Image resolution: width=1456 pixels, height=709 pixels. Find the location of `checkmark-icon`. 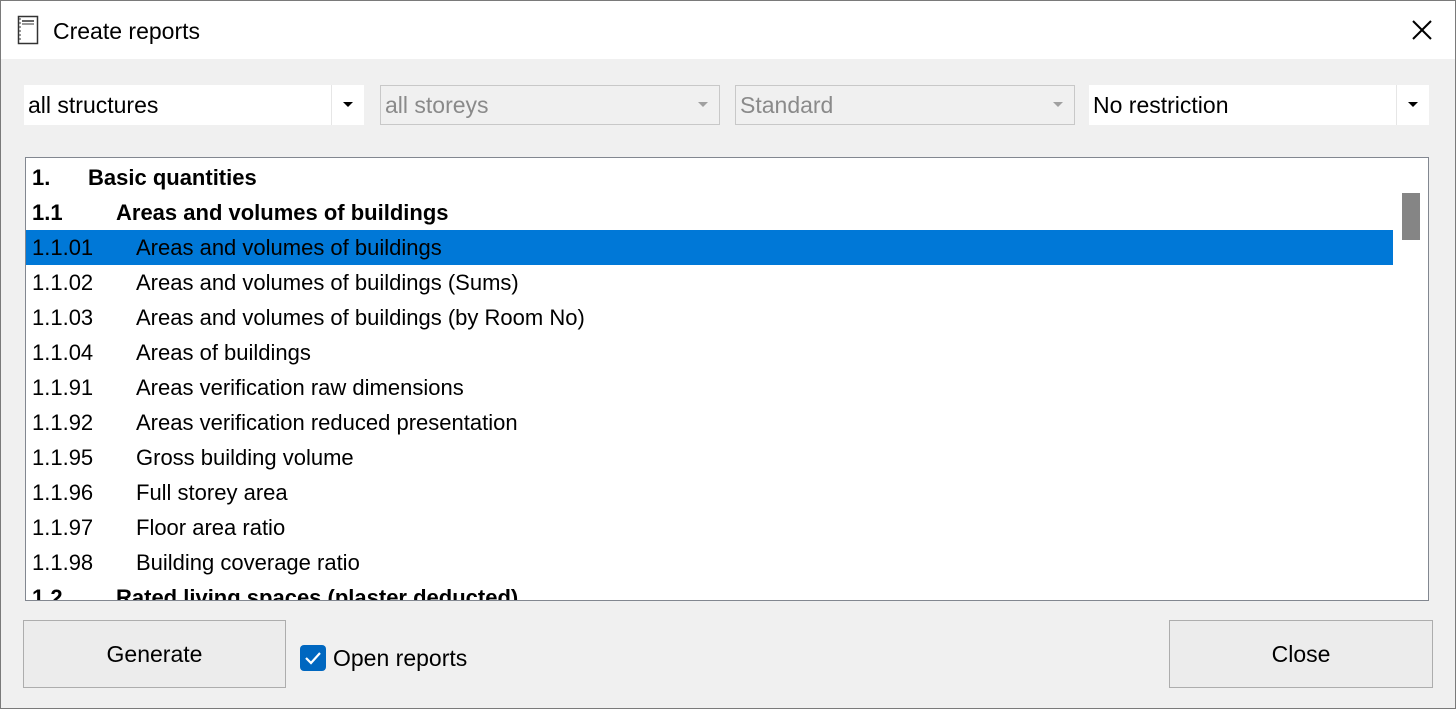

checkmark-icon is located at coordinates (313, 658).